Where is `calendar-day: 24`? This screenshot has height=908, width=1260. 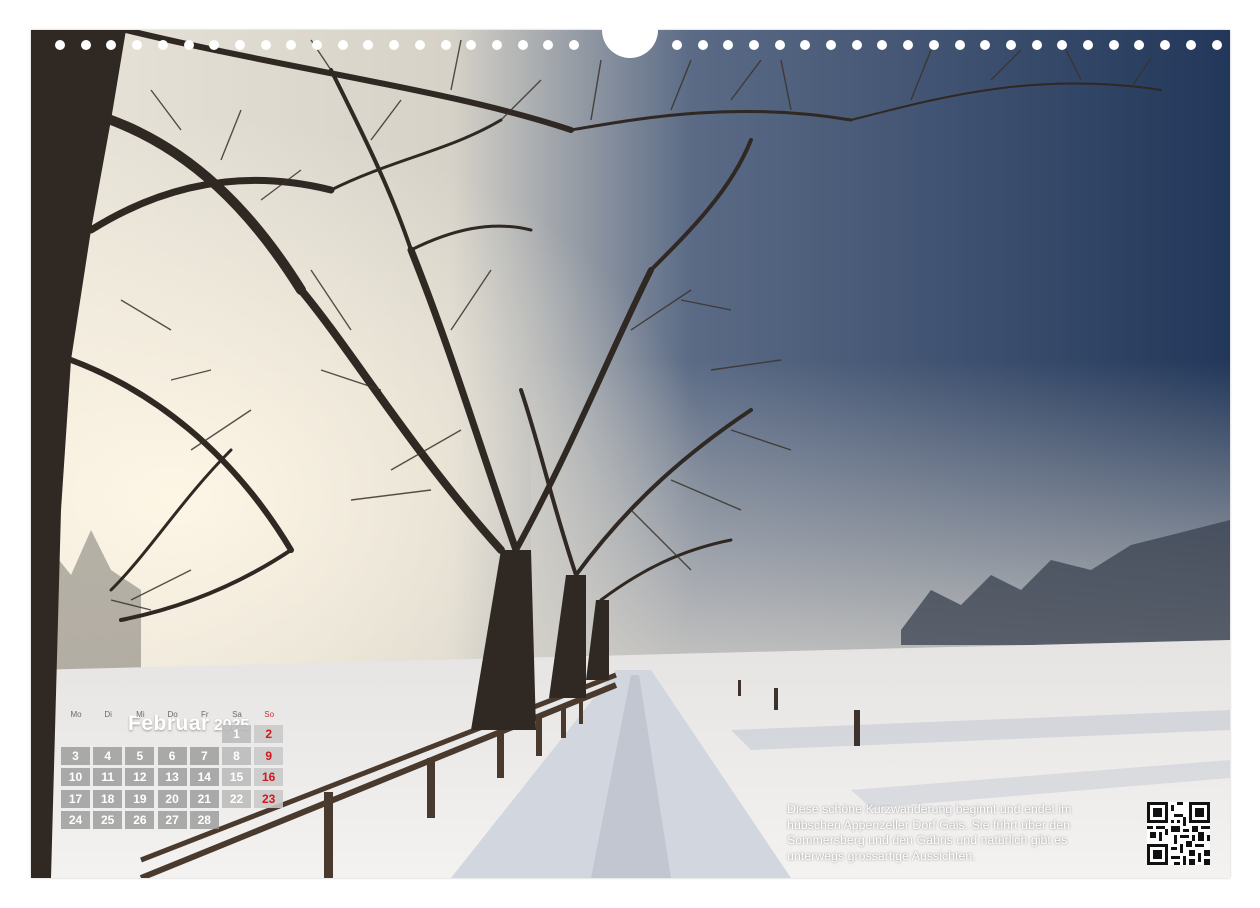
calendar-day: 24 is located at coordinates (75, 820).